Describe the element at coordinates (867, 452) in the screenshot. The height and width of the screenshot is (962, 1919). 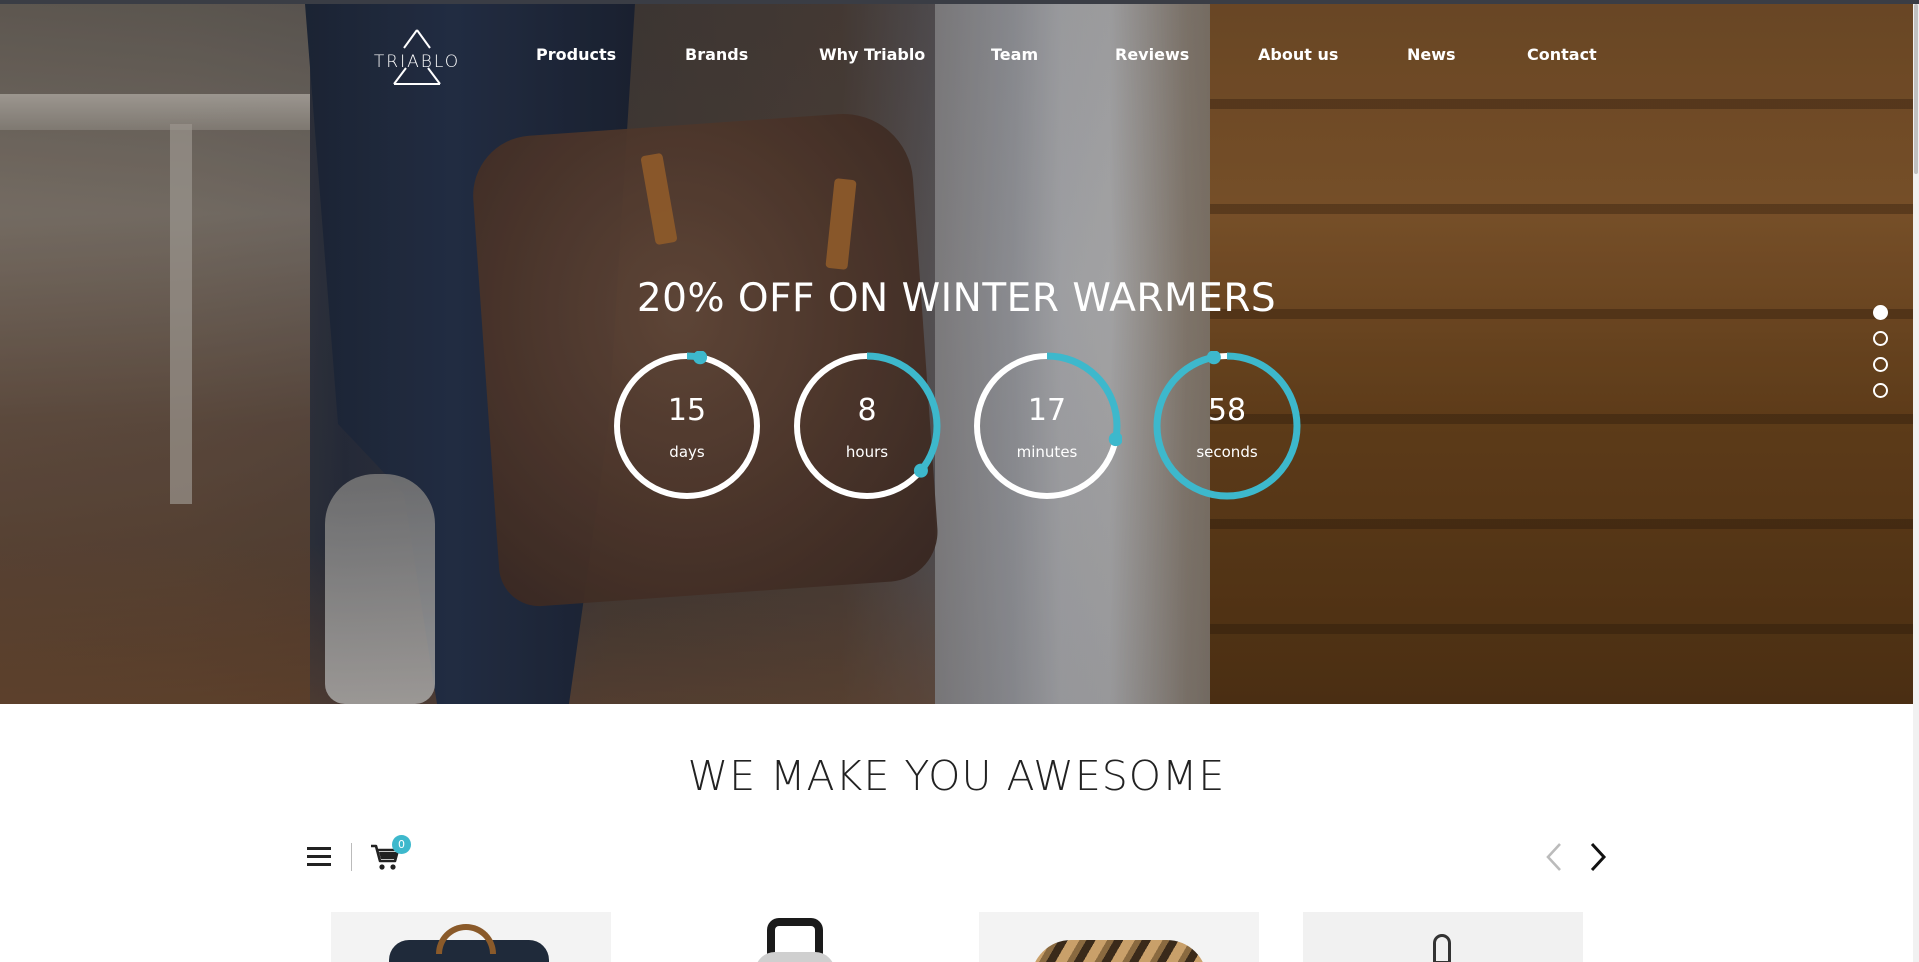
I see `countdown-unit: hours` at that location.